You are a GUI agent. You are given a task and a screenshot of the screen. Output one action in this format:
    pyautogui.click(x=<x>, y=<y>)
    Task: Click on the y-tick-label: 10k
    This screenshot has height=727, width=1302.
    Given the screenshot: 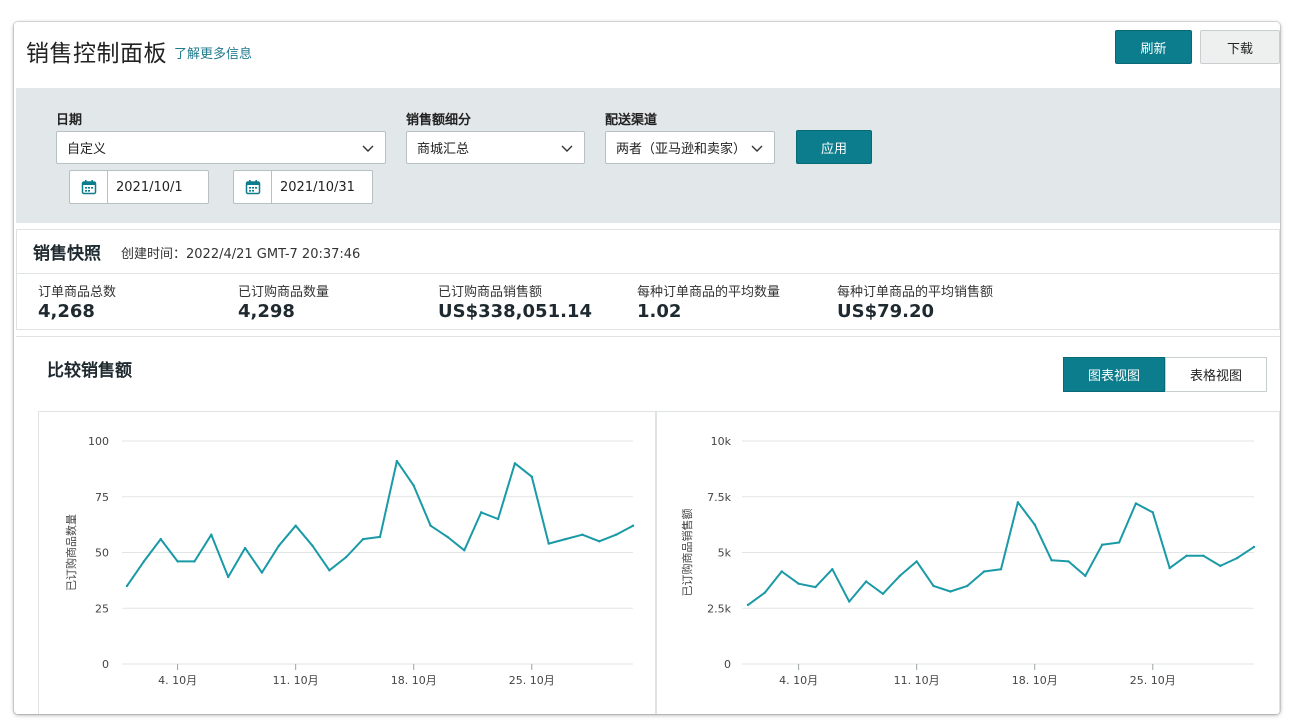 What is the action you would take?
    pyautogui.click(x=721, y=441)
    